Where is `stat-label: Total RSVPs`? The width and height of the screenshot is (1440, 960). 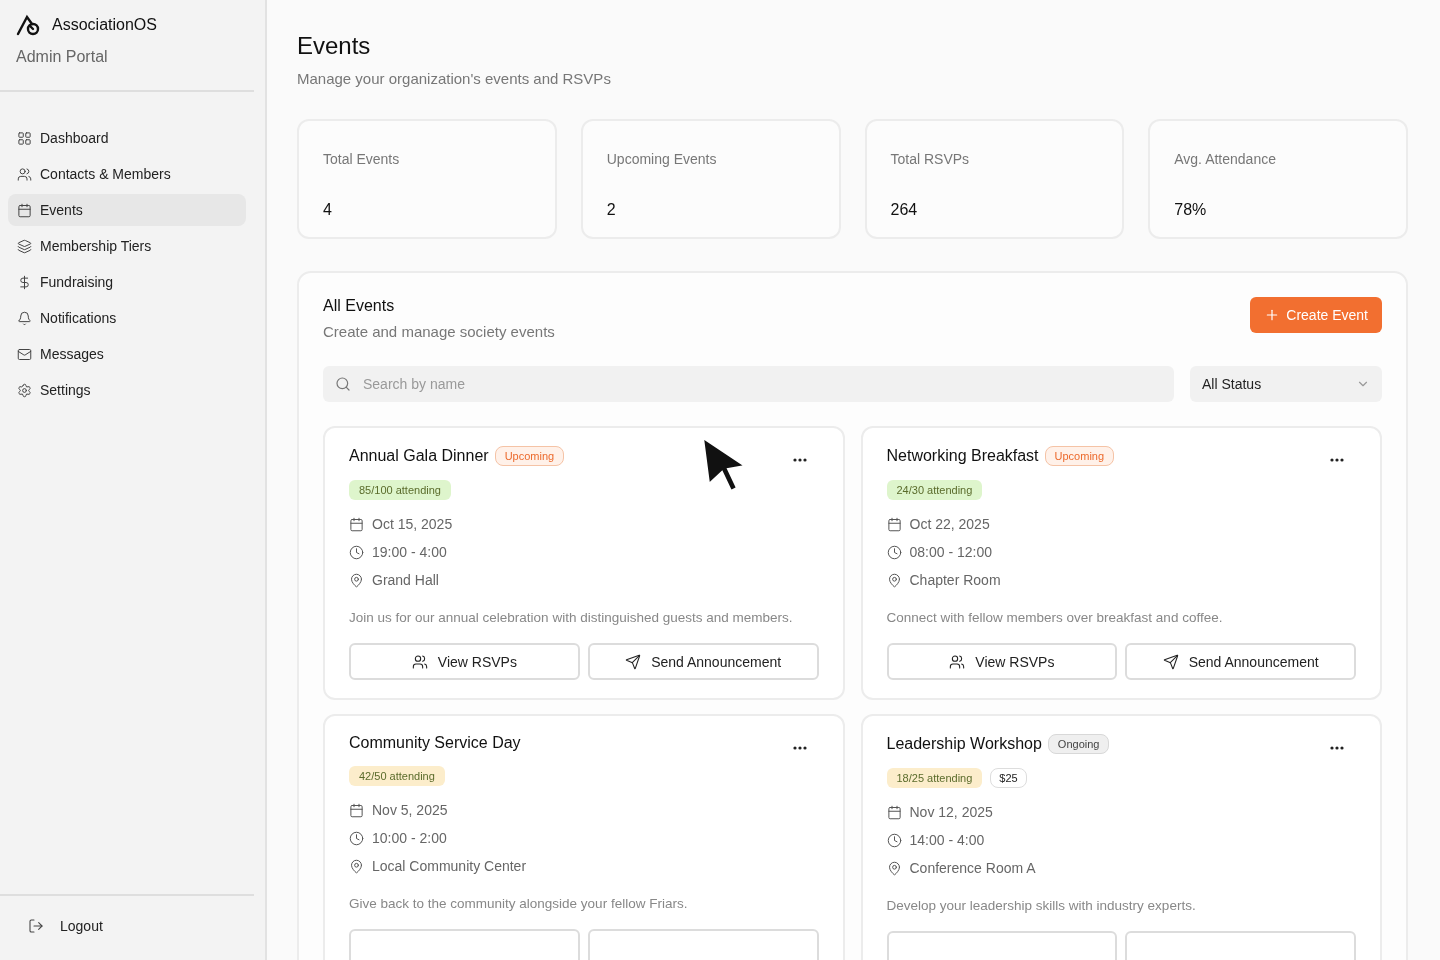 stat-label: Total RSVPs is located at coordinates (930, 159).